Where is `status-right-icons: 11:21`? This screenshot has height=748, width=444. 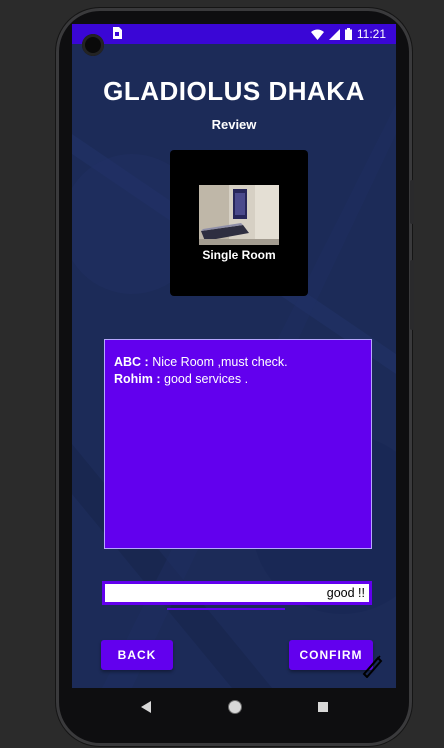 status-right-icons: 11:21 is located at coordinates (348, 34).